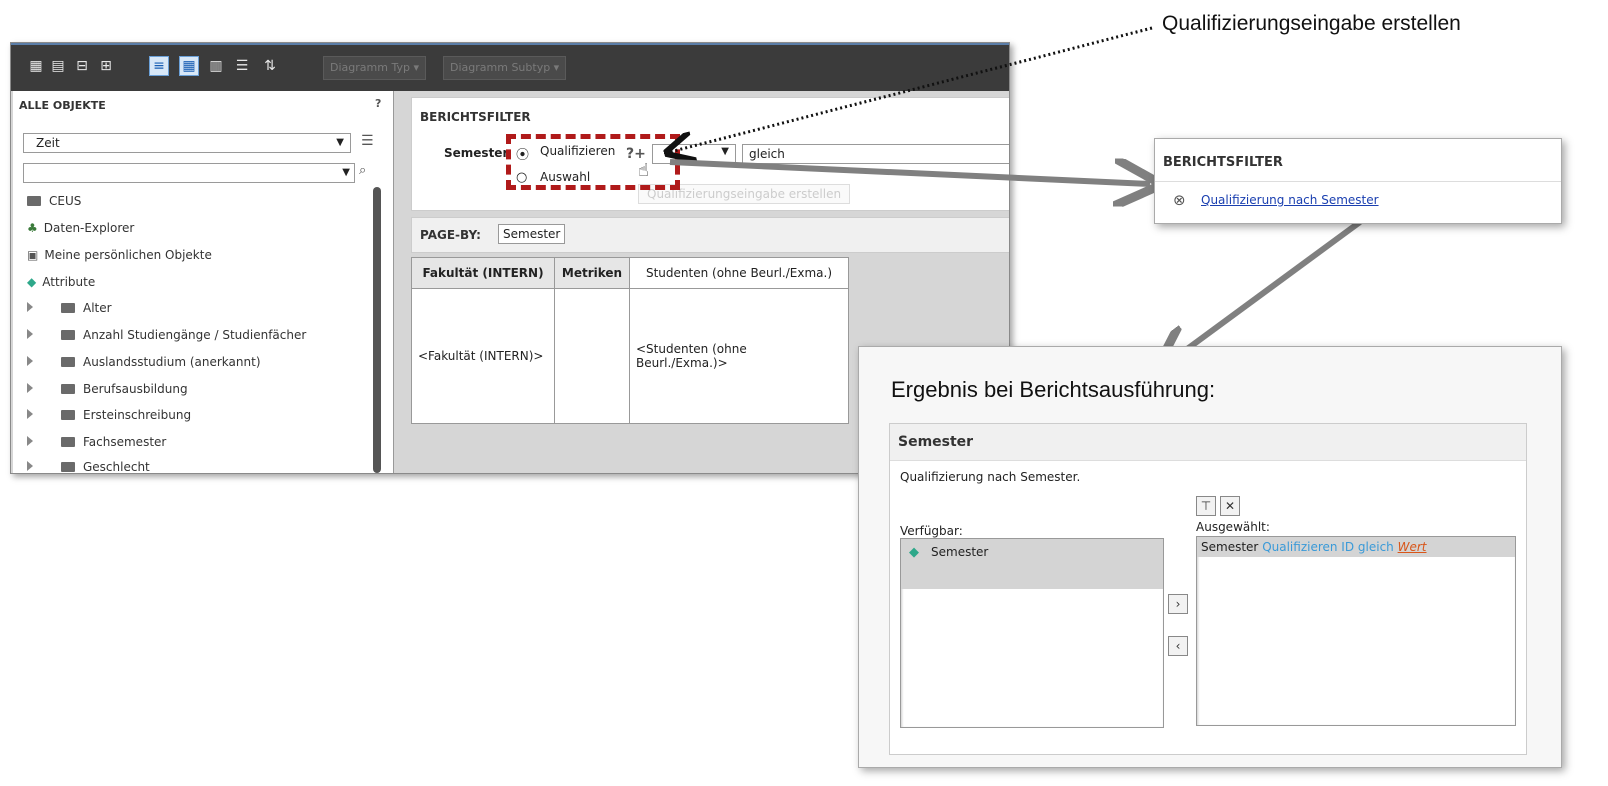  Describe the element at coordinates (1290, 200) in the screenshot. I see `qualification-link: Qualifizierung nach Semester` at that location.